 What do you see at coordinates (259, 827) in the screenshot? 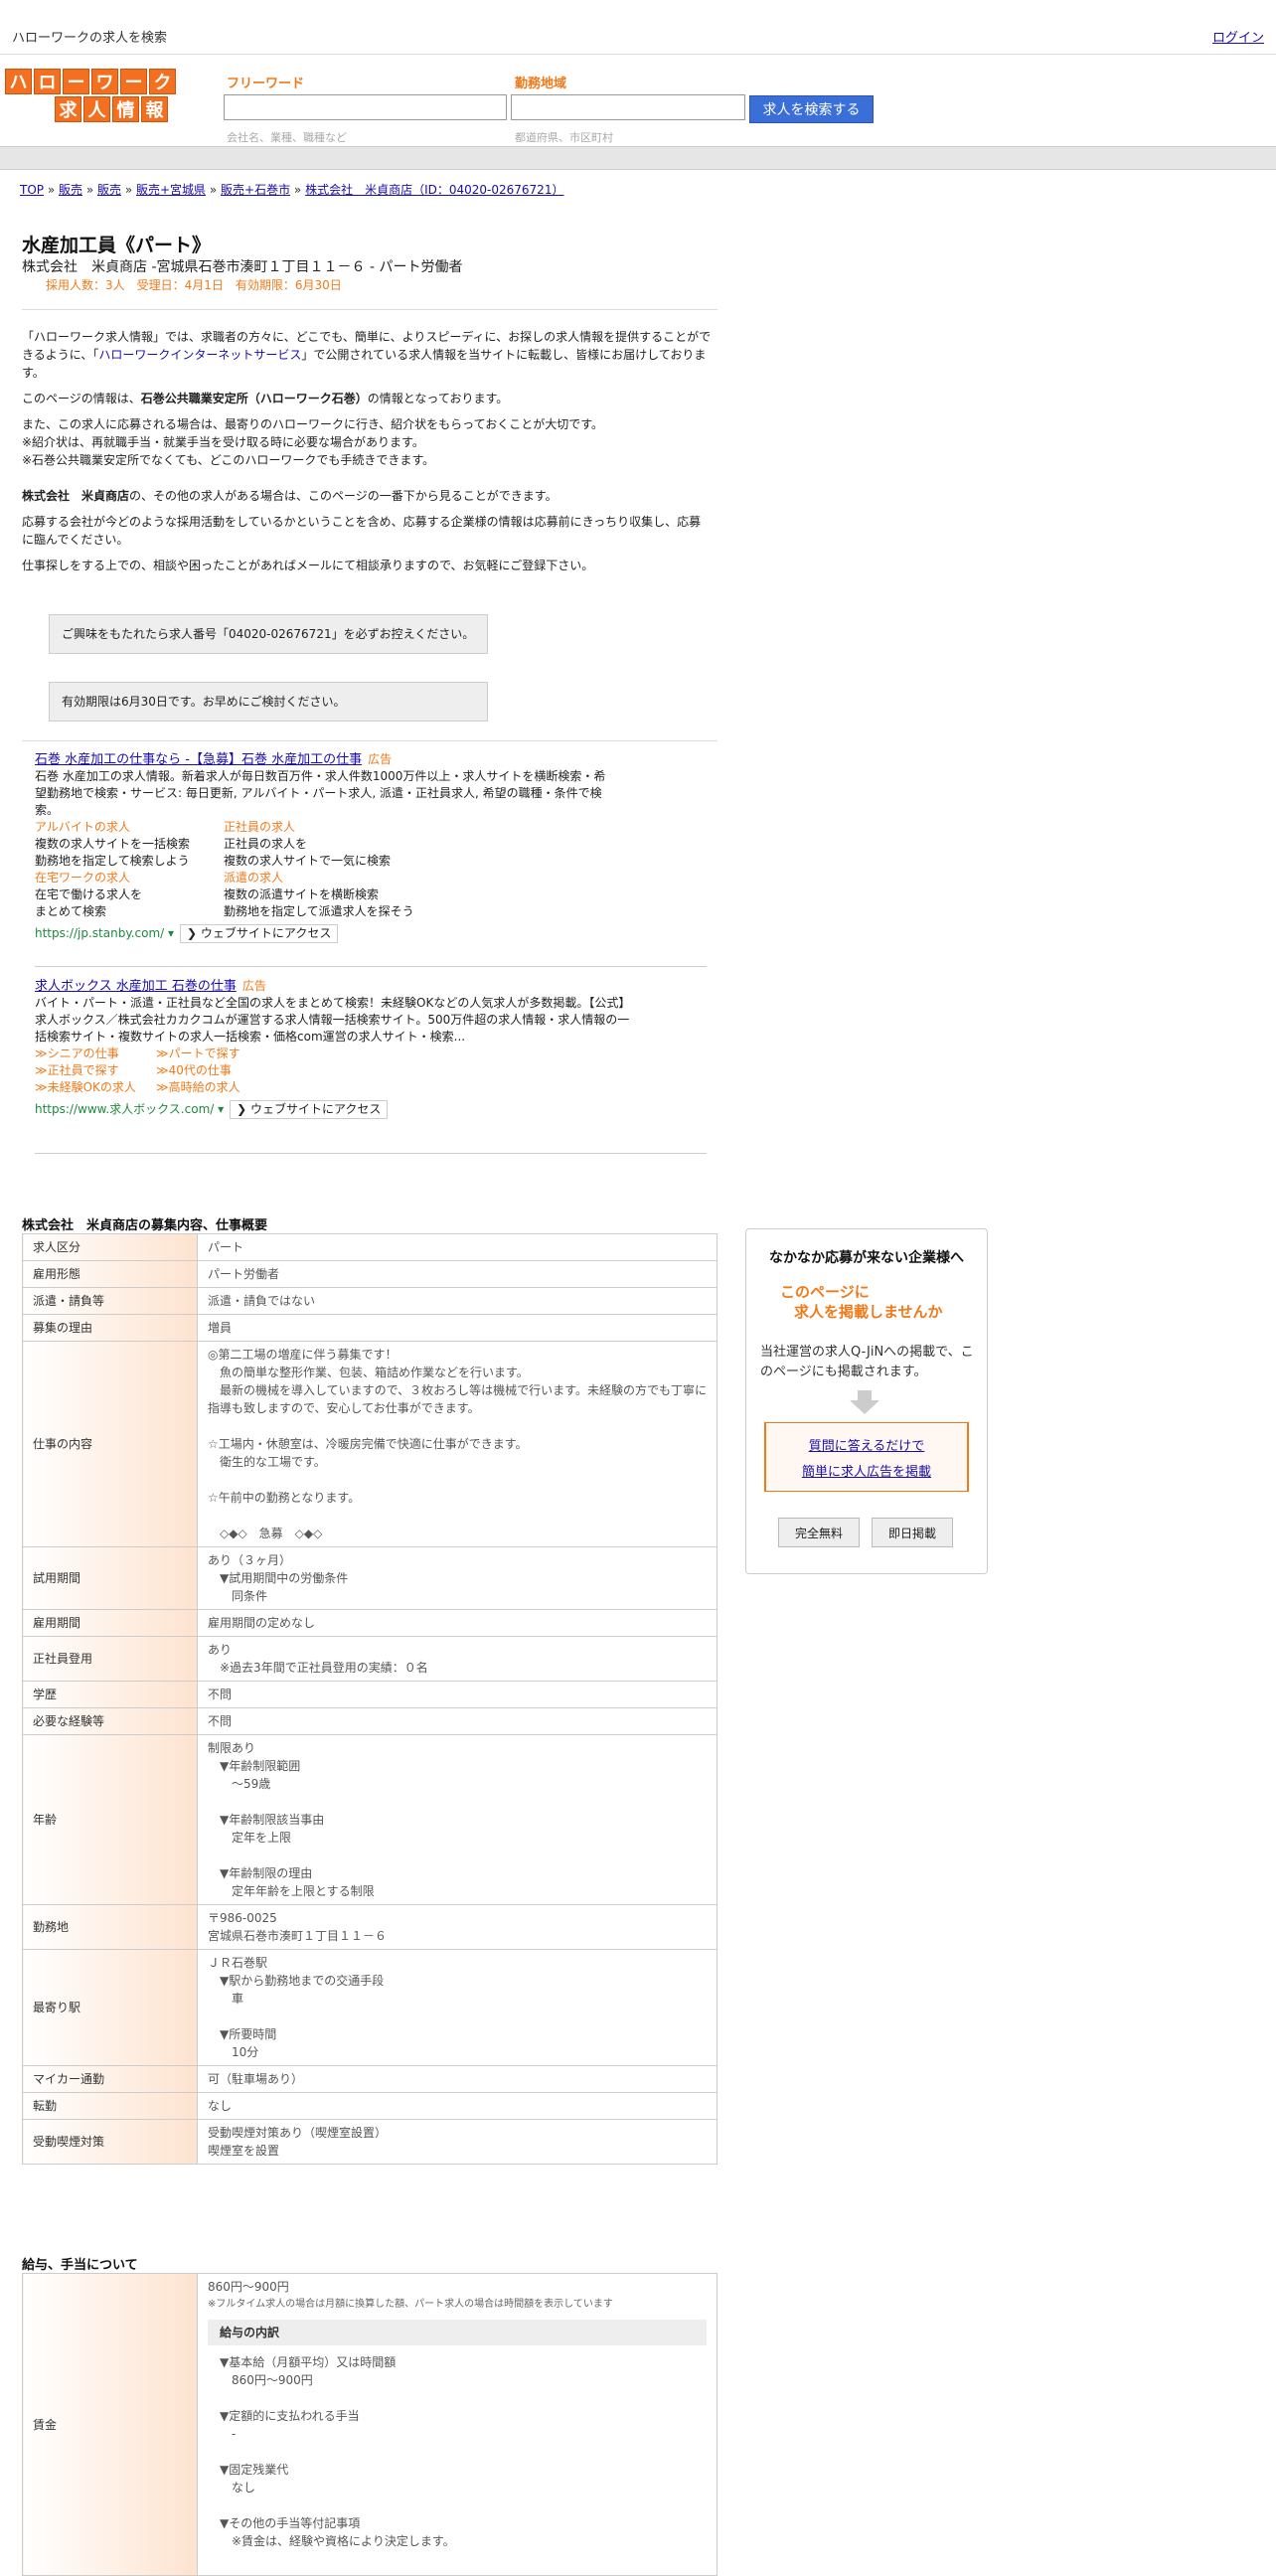
I see `ad-sitelink: 正社員の求人` at bounding box center [259, 827].